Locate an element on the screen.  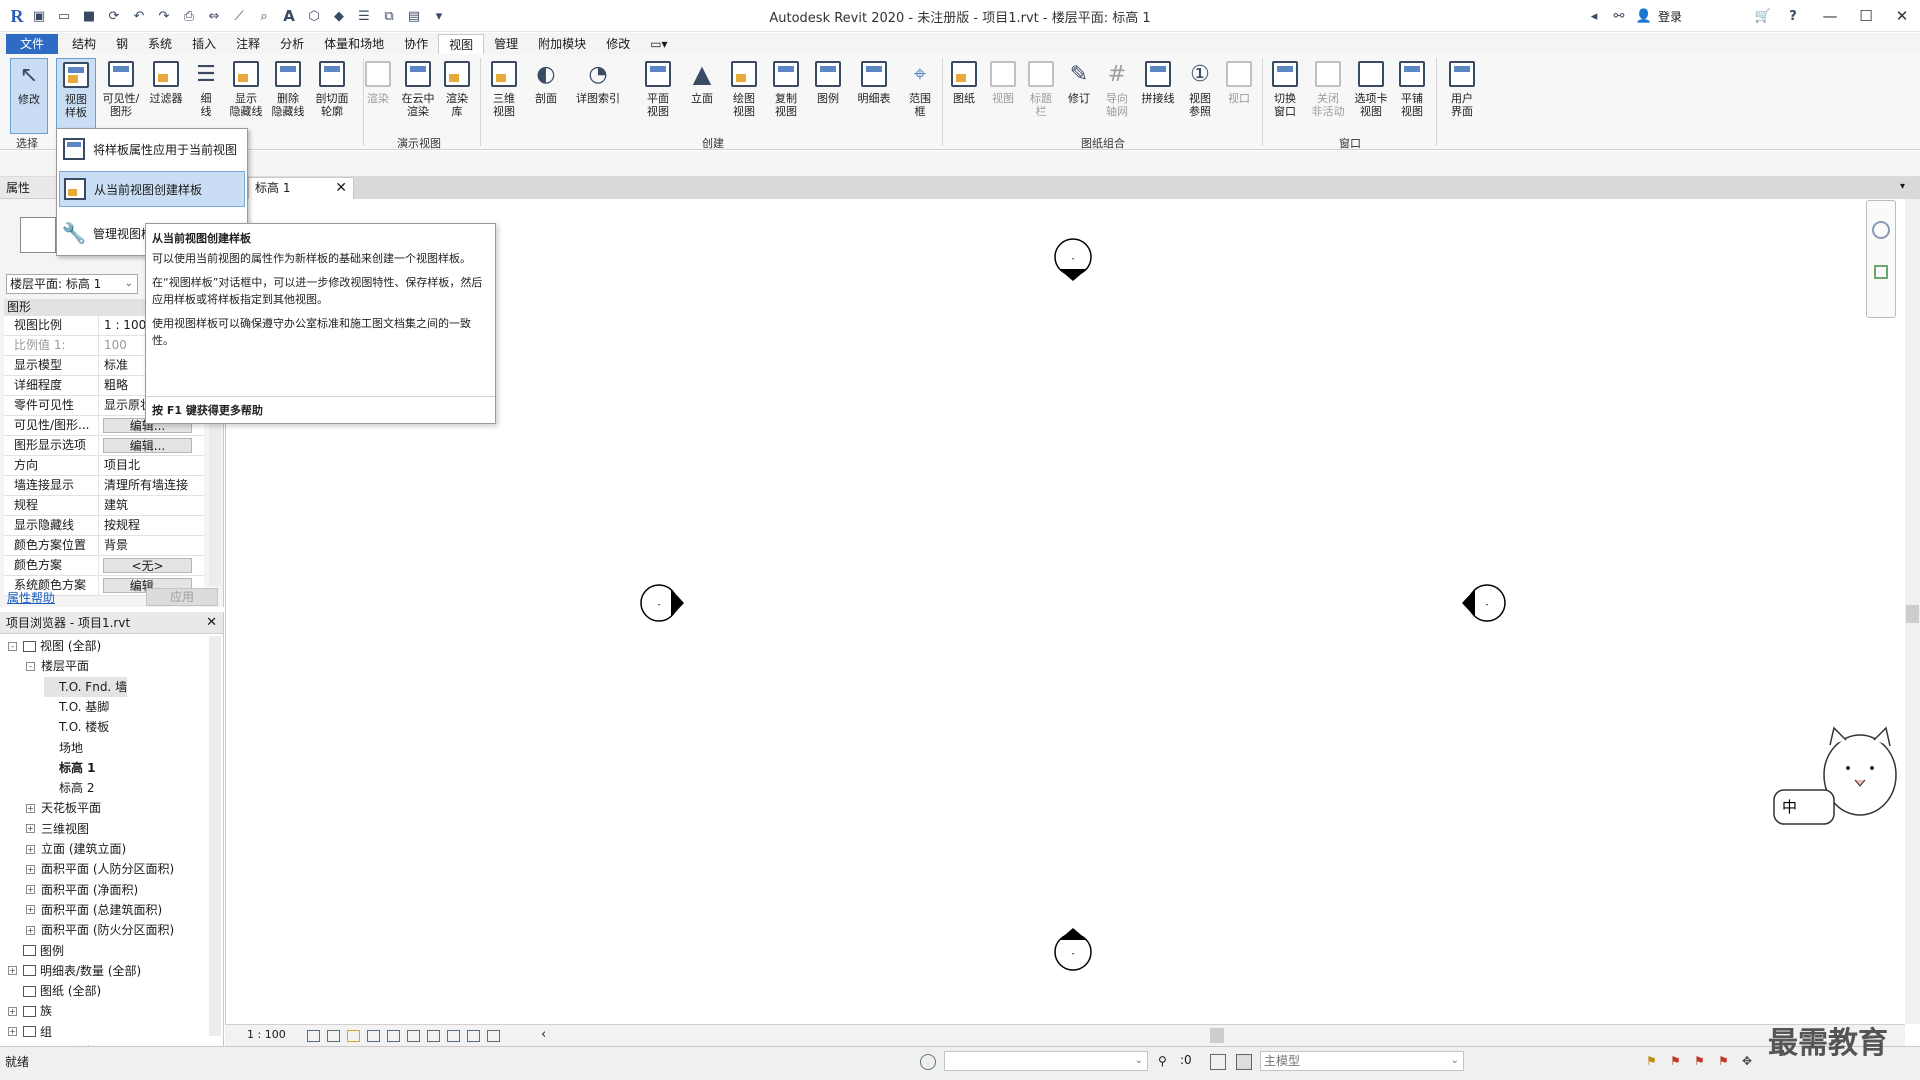
user-interface-button: 用户 界面 is located at coordinates (1462, 96).